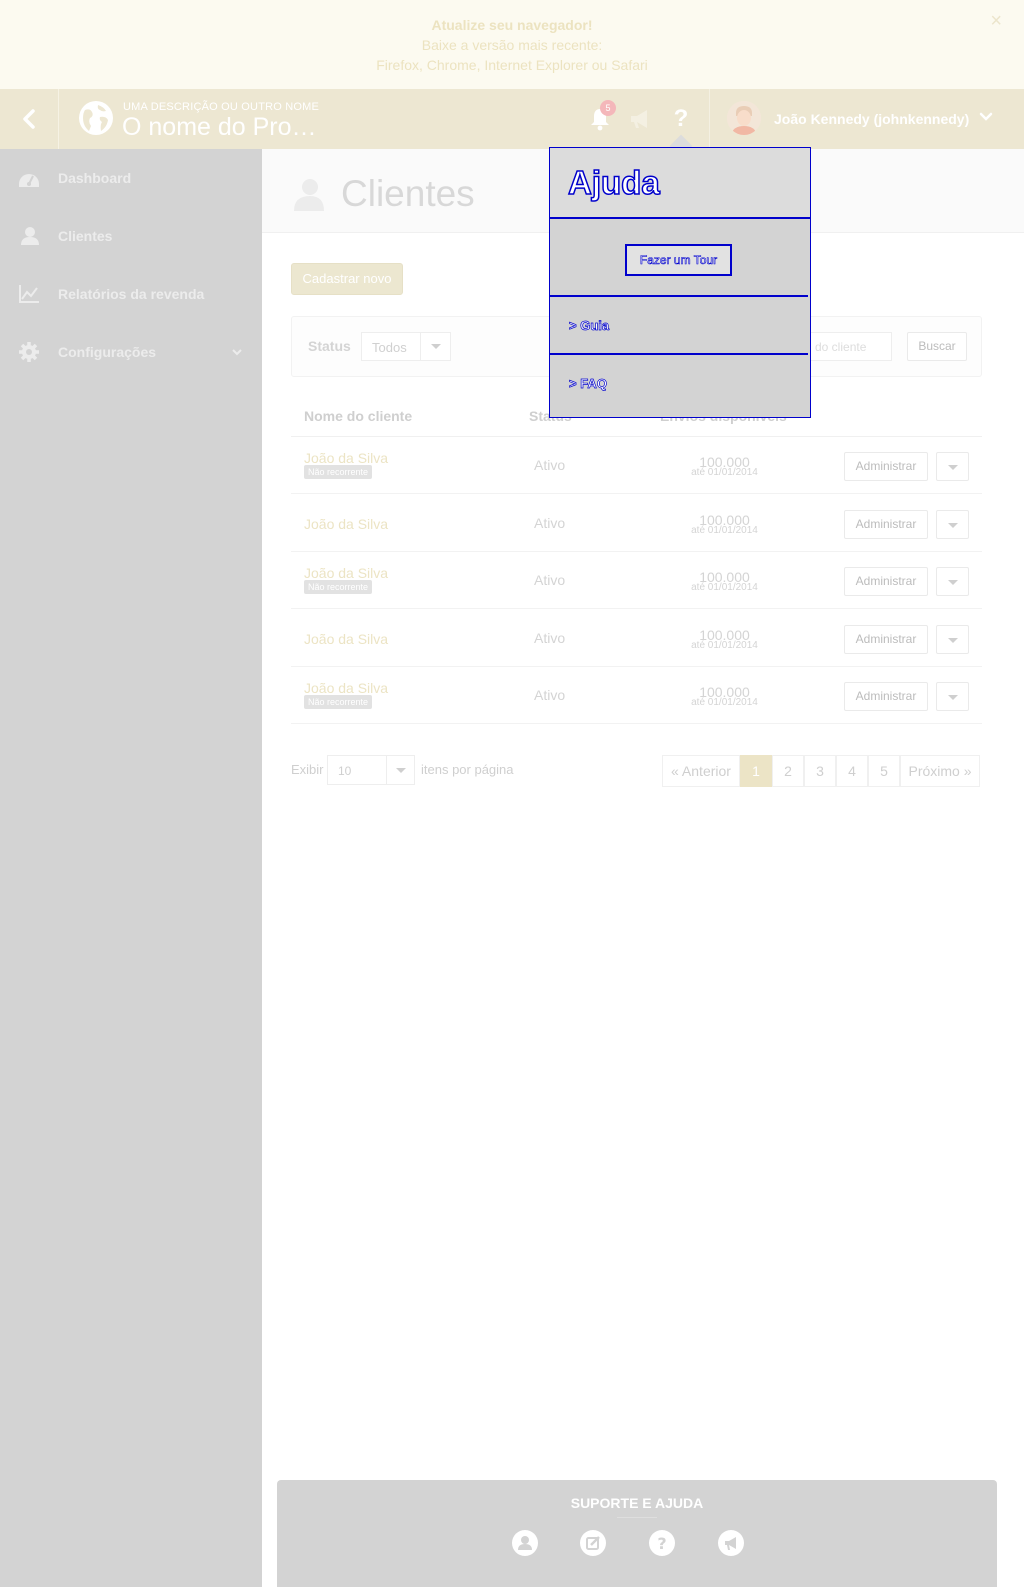 The image size is (1024, 1587). Describe the element at coordinates (680, 282) in the screenshot. I see `help-popover: Ajuda Fazer um Tour > Guia > FAQ` at that location.